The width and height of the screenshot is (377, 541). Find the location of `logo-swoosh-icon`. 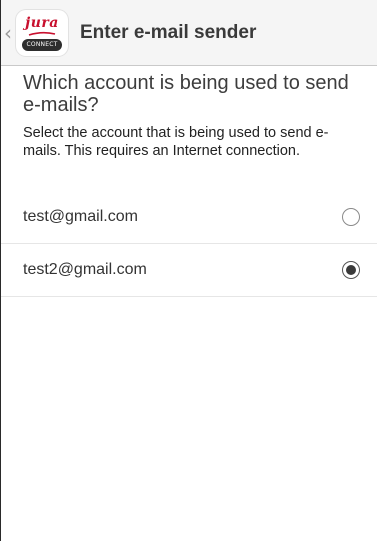

logo-swoosh-icon is located at coordinates (42, 33).